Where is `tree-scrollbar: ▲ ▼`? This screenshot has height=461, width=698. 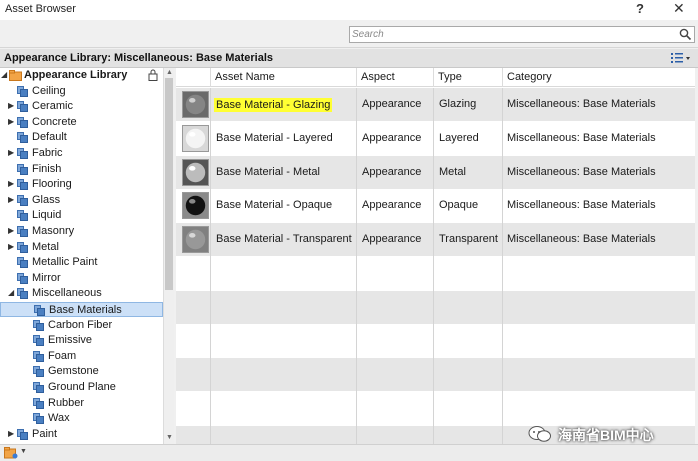 tree-scrollbar: ▲ ▼ is located at coordinates (168, 256).